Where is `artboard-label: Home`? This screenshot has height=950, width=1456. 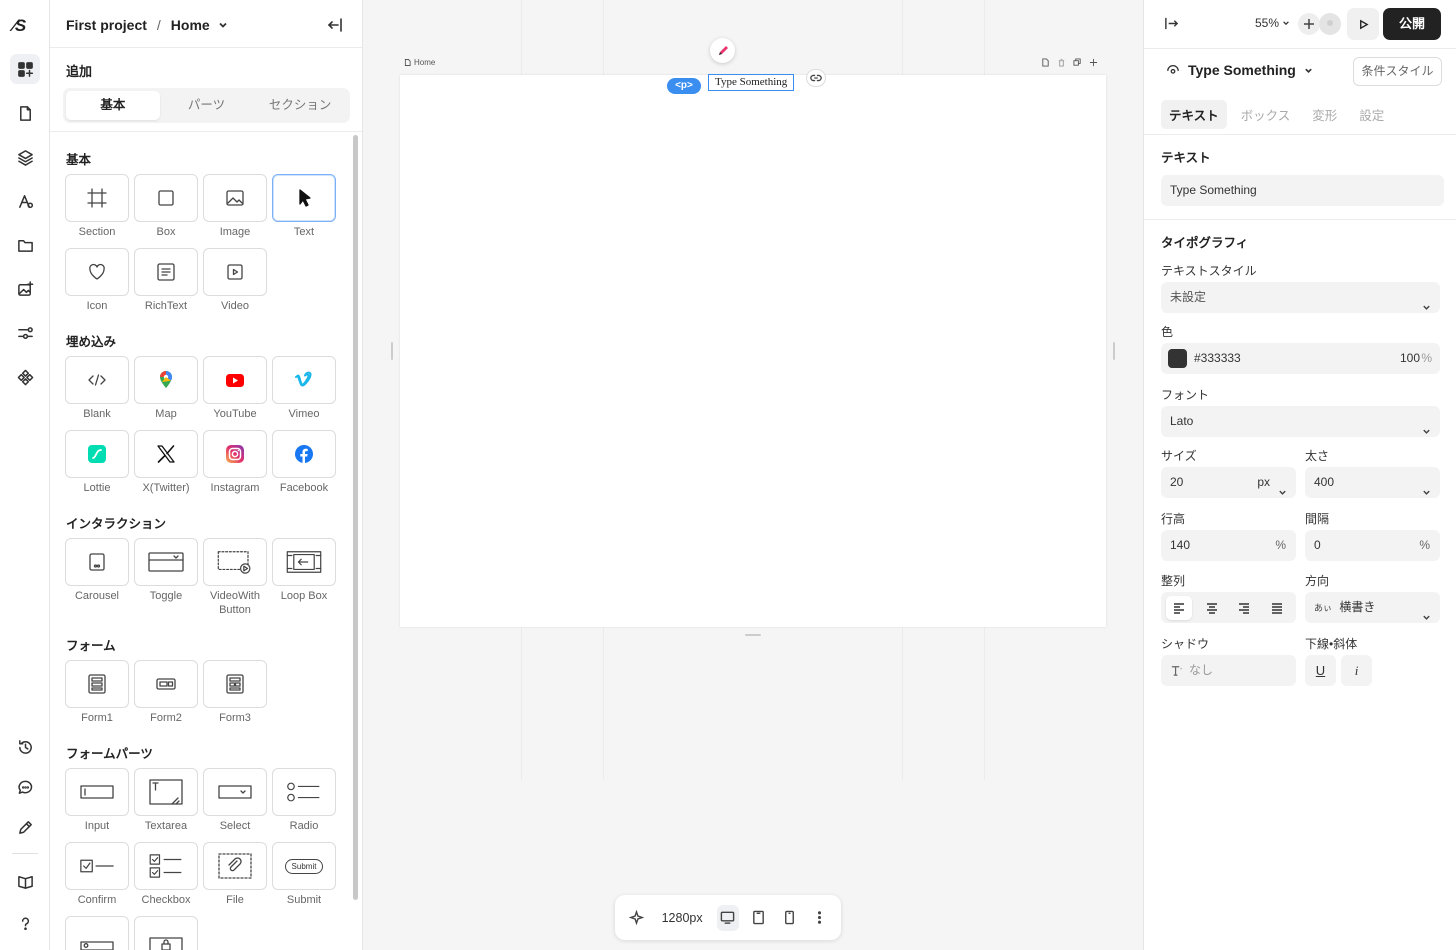 artboard-label: Home is located at coordinates (419, 62).